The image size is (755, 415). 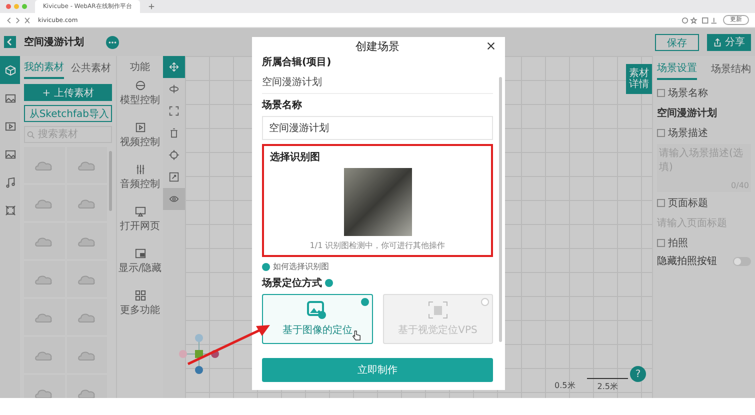 What do you see at coordinates (438, 310) in the screenshot?
I see `building-scan-icon` at bounding box center [438, 310].